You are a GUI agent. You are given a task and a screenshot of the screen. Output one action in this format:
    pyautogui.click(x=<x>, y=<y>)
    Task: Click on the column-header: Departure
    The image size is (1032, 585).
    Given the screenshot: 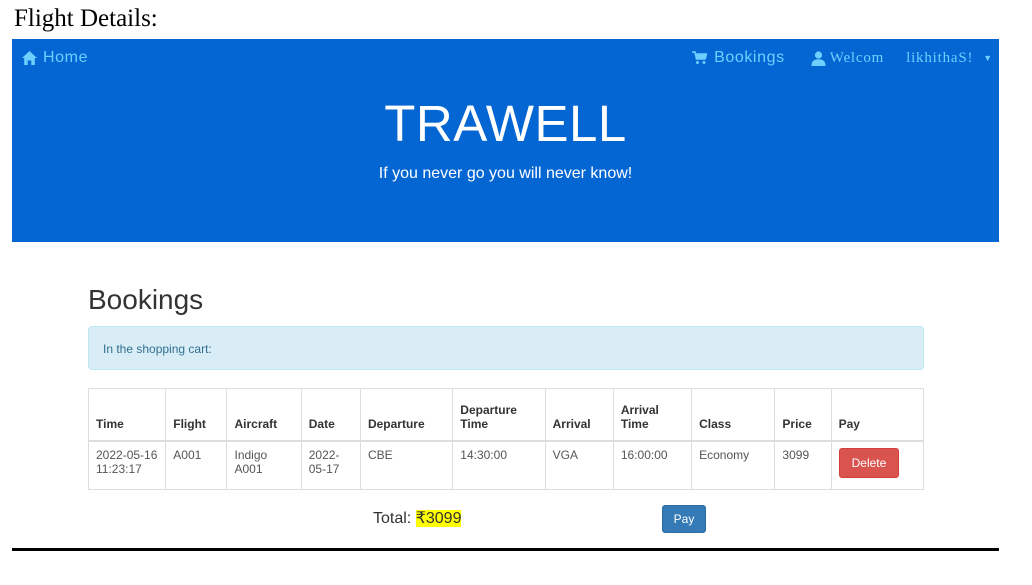 What is the action you would take?
    pyautogui.click(x=406, y=415)
    